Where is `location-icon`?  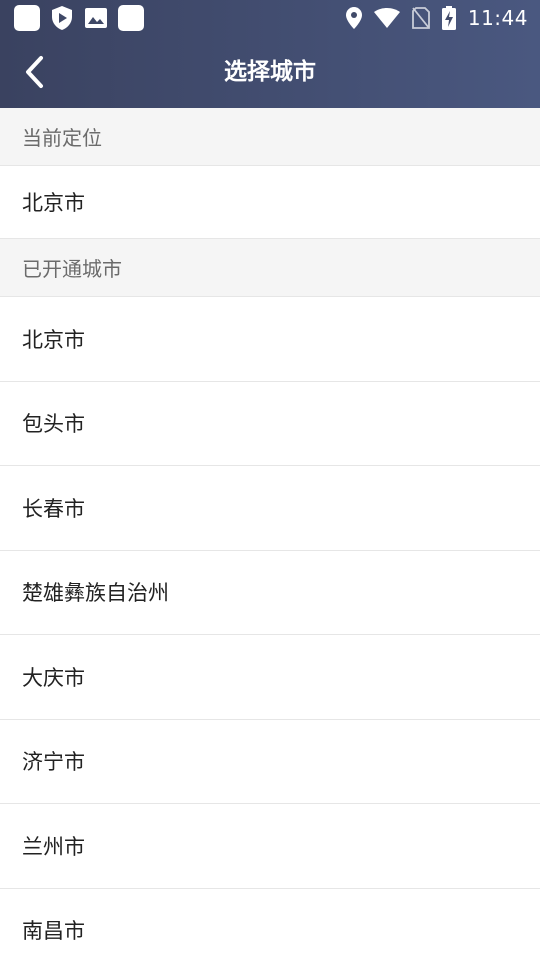 location-icon is located at coordinates (353, 18).